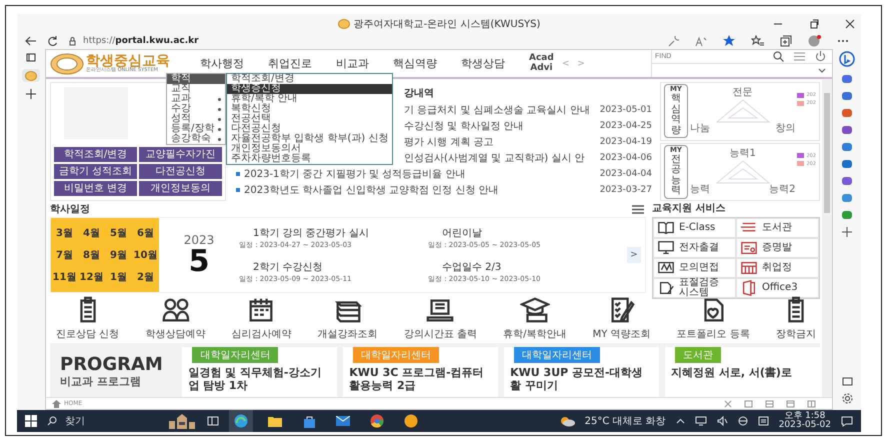 The height and width of the screenshot is (440, 890). What do you see at coordinates (145, 277) in the screenshot?
I see `month-tab: 2월` at bounding box center [145, 277].